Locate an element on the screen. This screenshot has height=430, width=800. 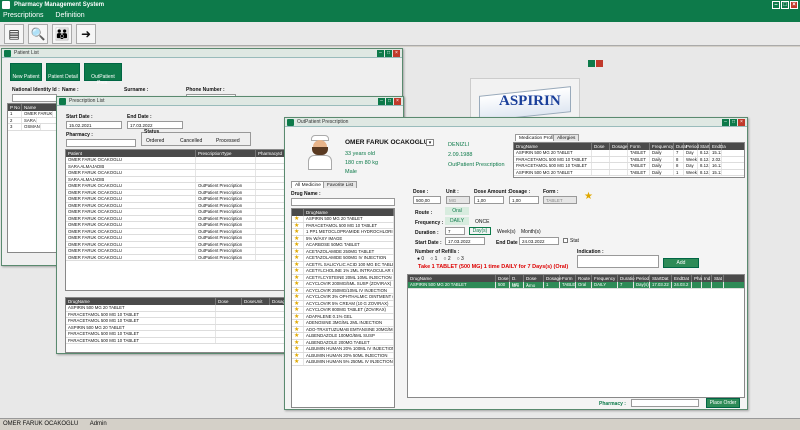
column-header: Start is located at coordinates (704, 146).